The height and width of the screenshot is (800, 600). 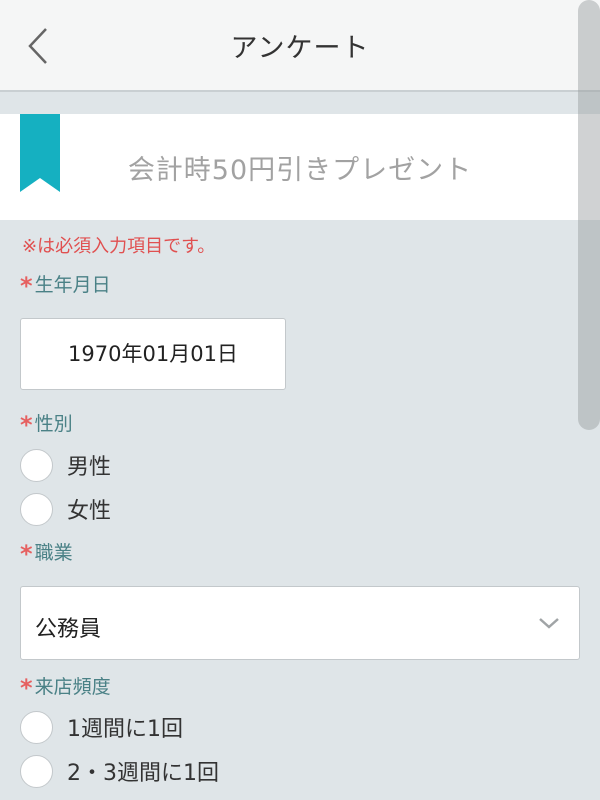 What do you see at coordinates (589, 215) in the screenshot?
I see `scrollbar` at bounding box center [589, 215].